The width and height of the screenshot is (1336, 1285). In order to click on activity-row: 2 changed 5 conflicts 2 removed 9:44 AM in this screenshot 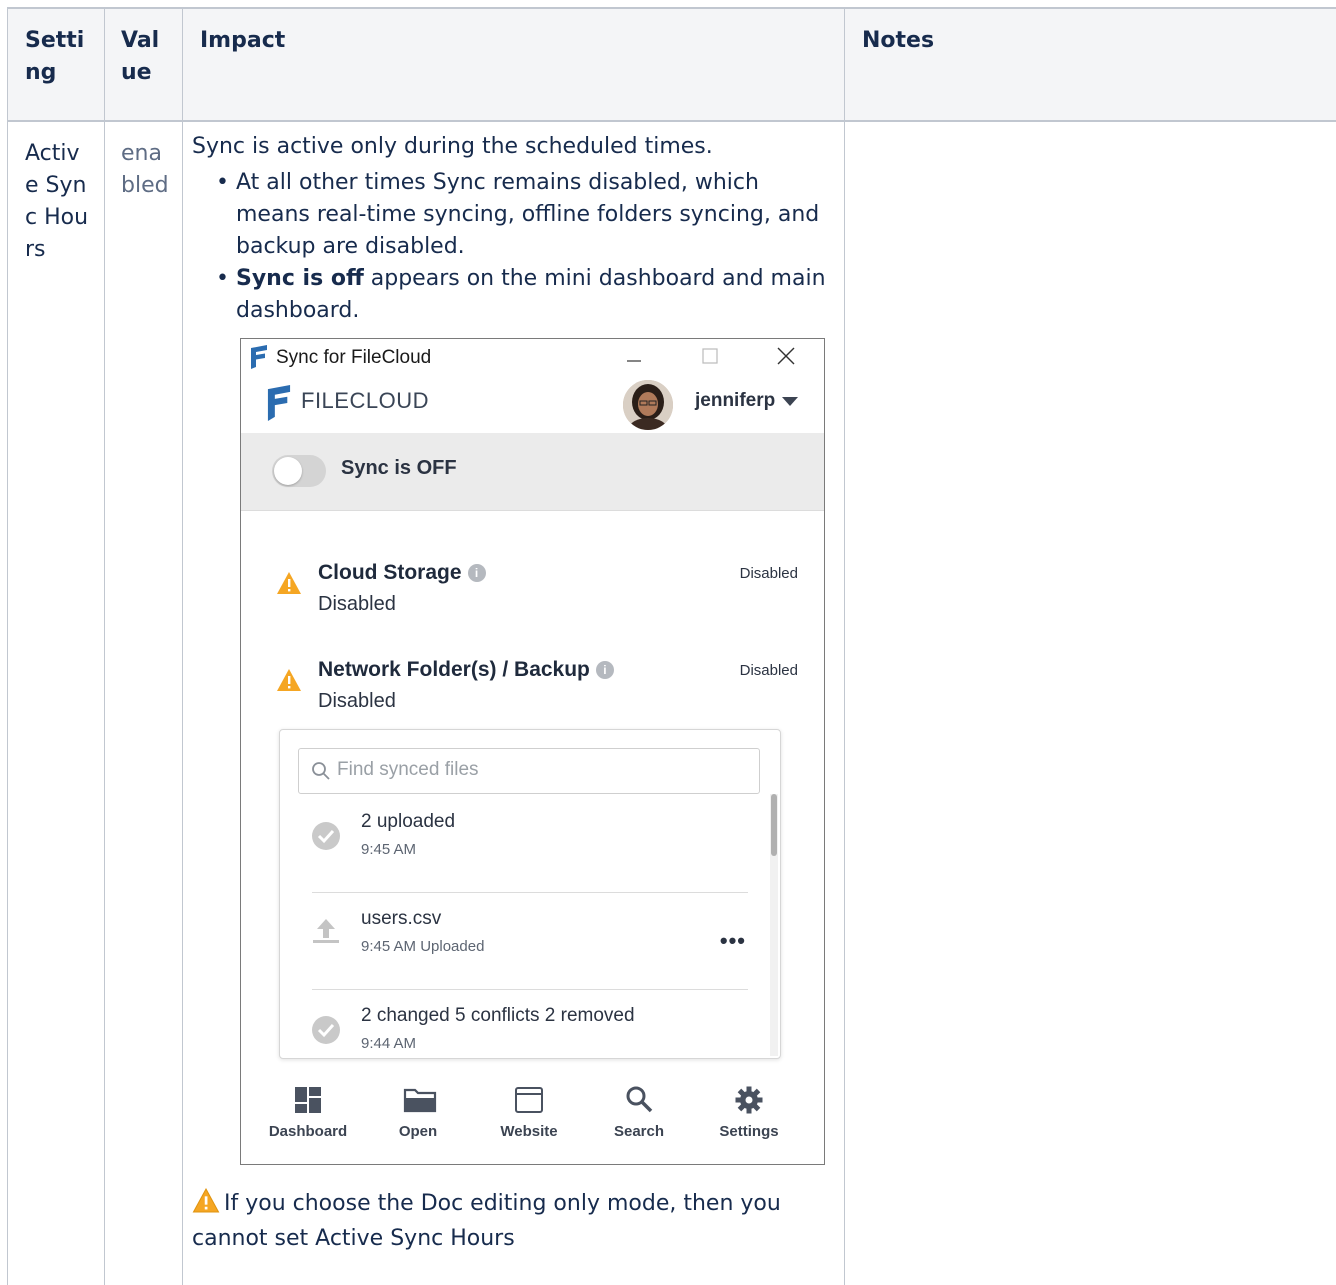, I will do `click(520, 1024)`.